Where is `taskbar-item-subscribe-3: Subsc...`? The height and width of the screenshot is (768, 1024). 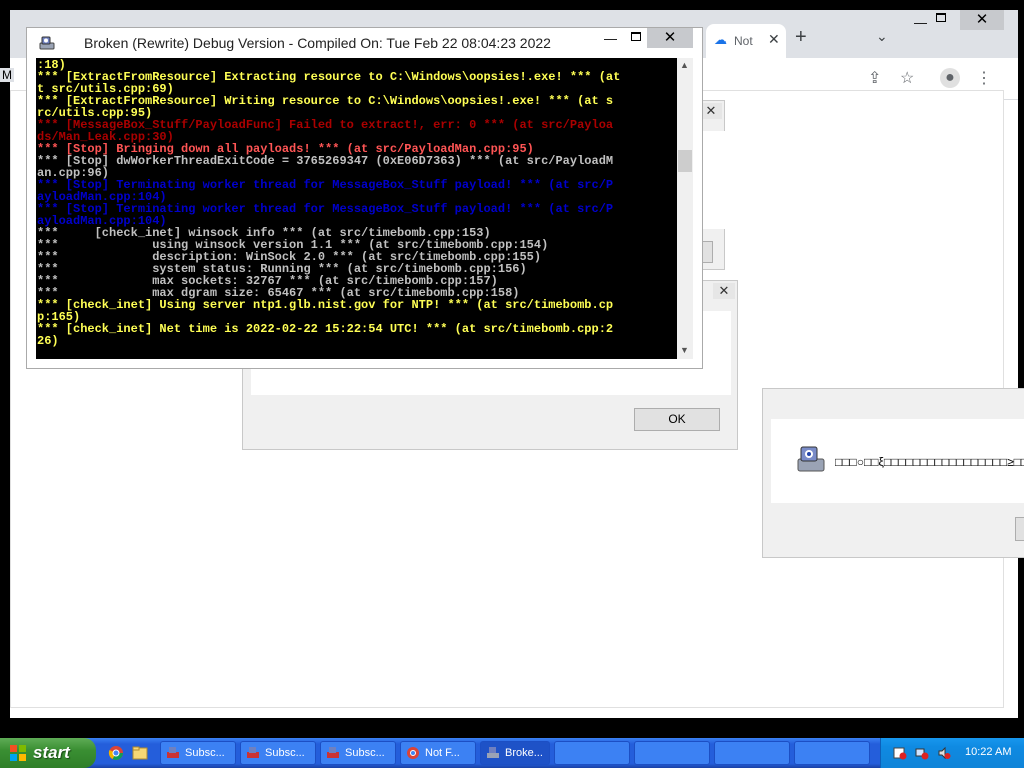
taskbar-item-subscribe-3: Subsc... is located at coordinates (358, 753).